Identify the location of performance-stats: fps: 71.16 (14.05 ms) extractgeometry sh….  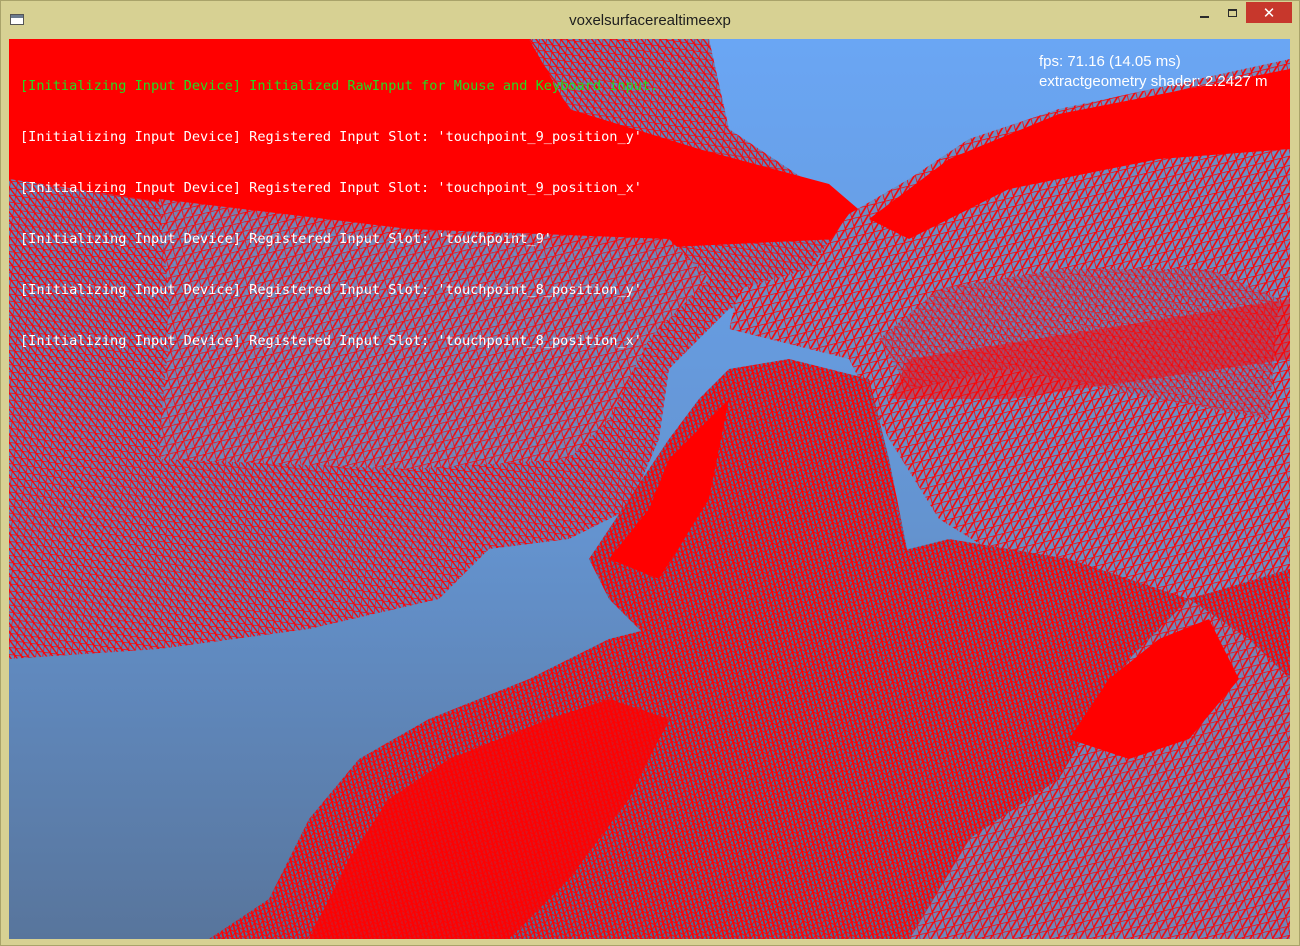
(1153, 72).